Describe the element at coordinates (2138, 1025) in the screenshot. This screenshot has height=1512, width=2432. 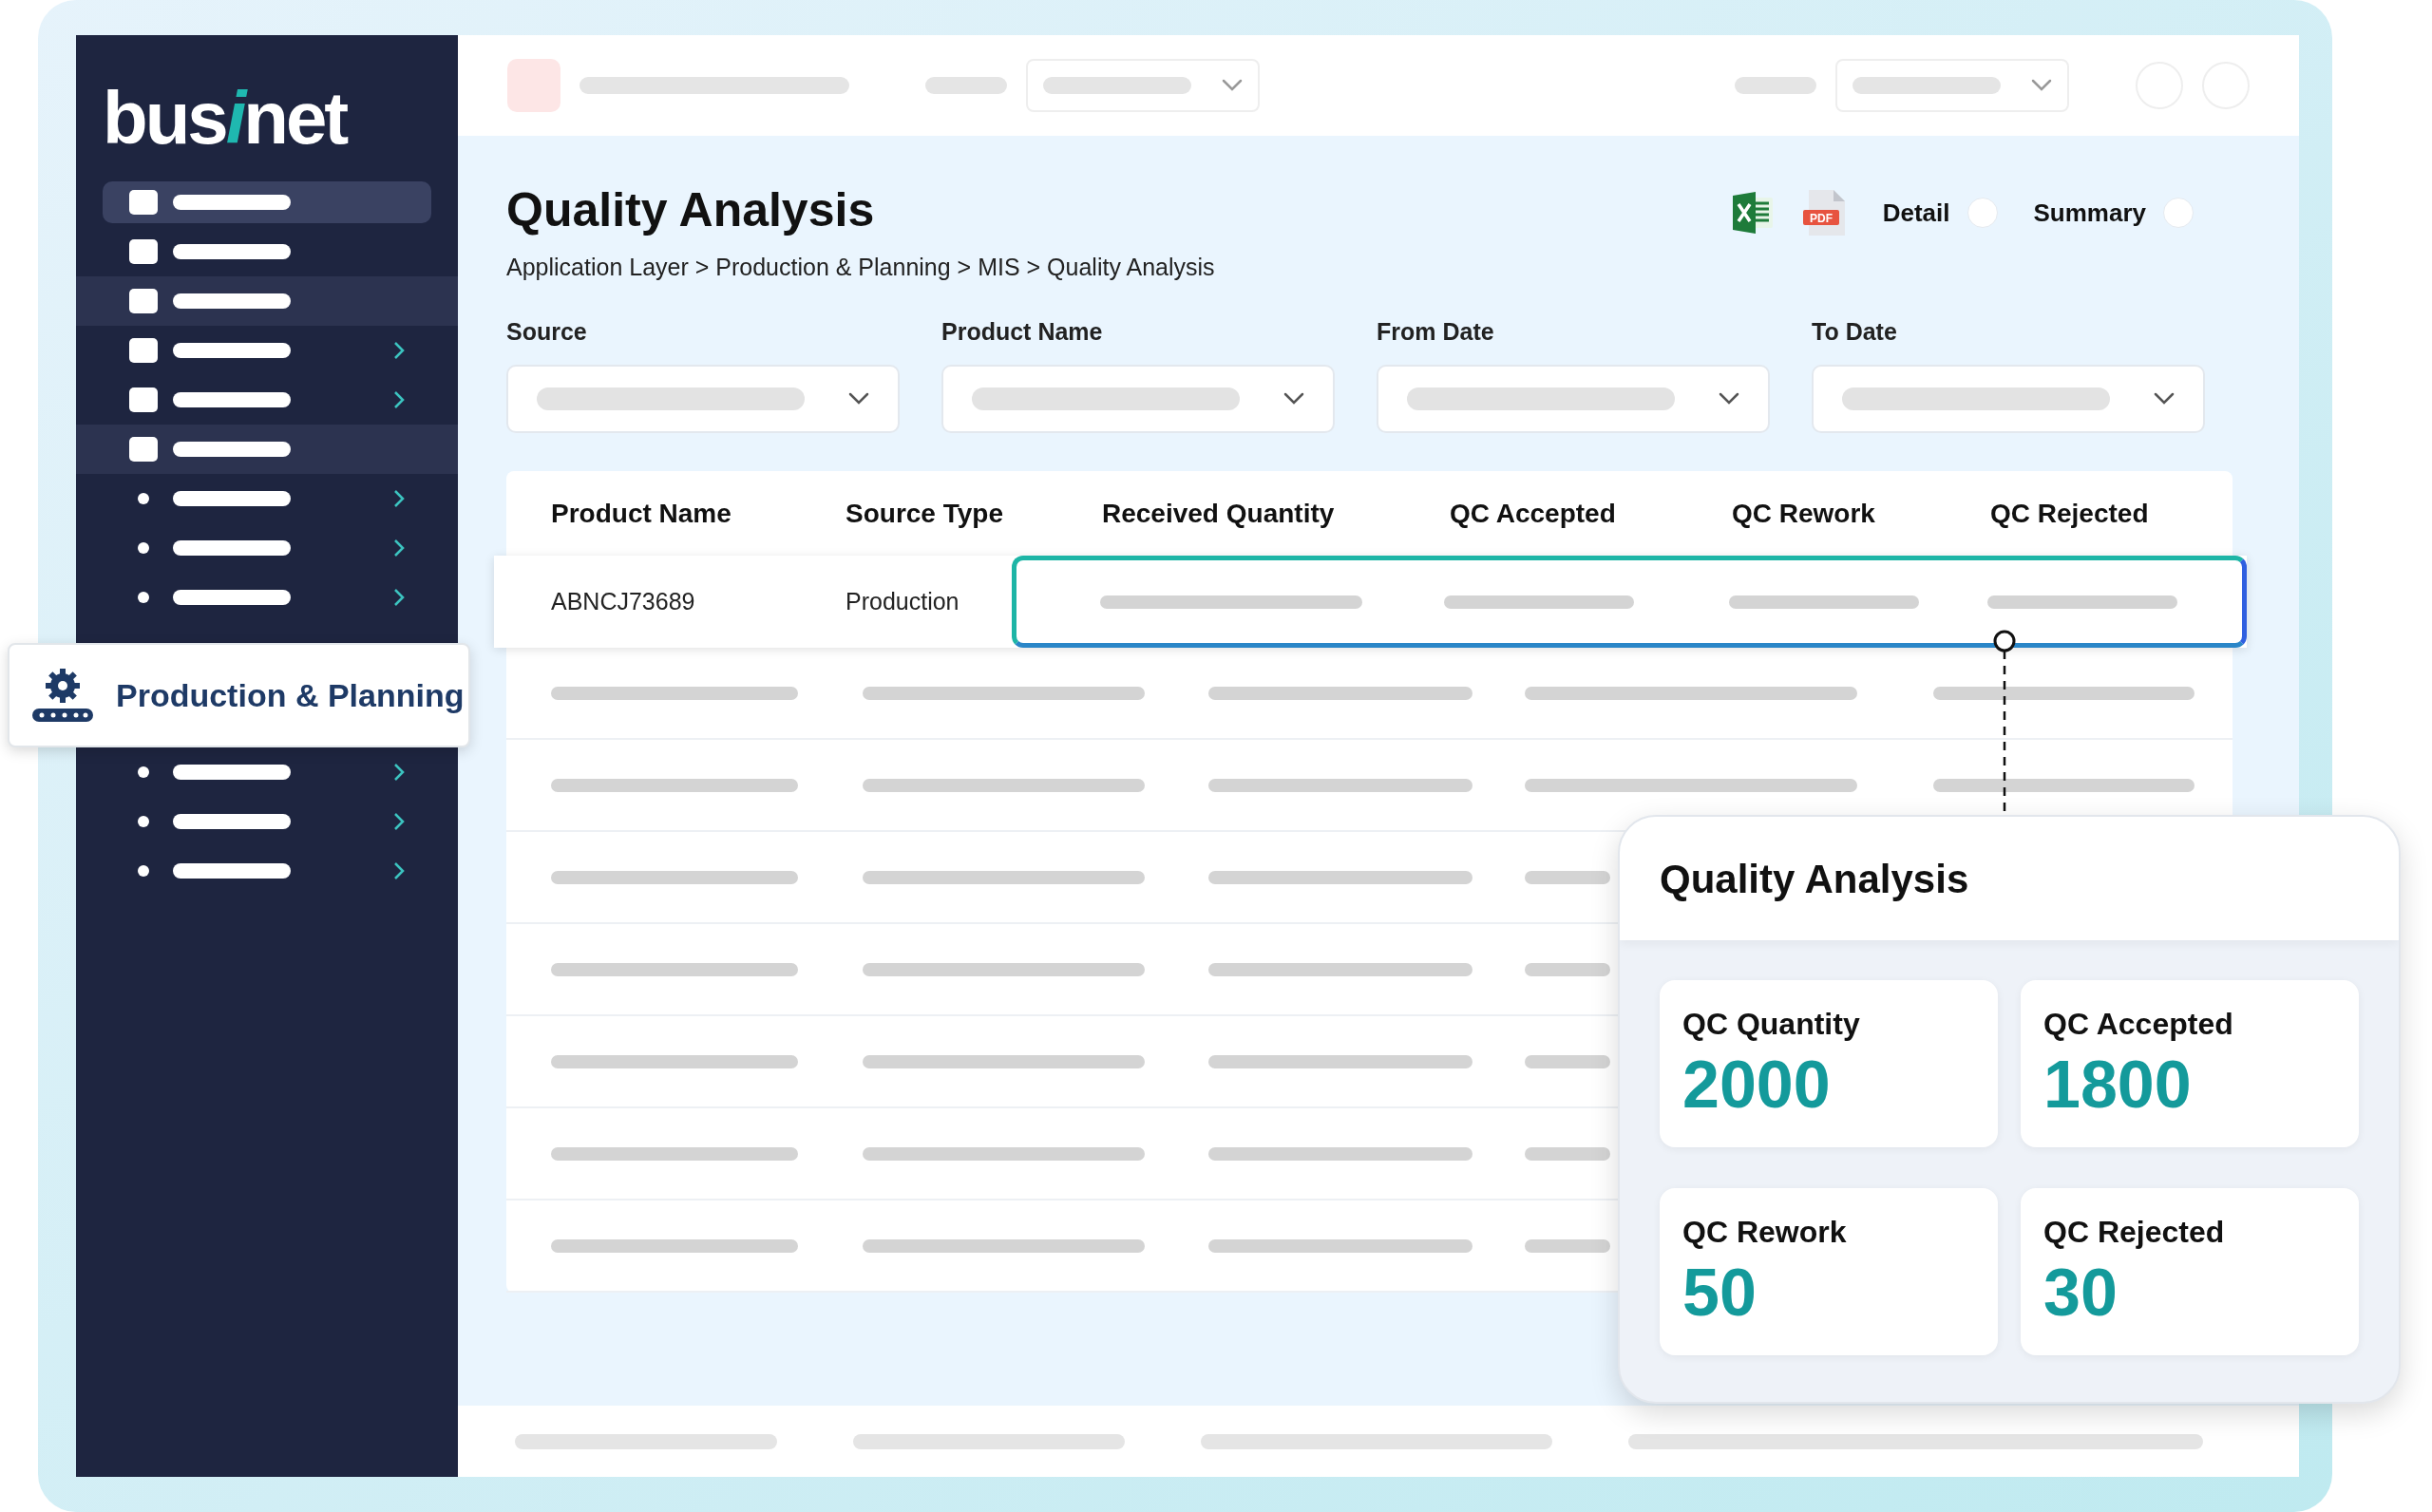
I see `stat-label: QC Accepted` at that location.